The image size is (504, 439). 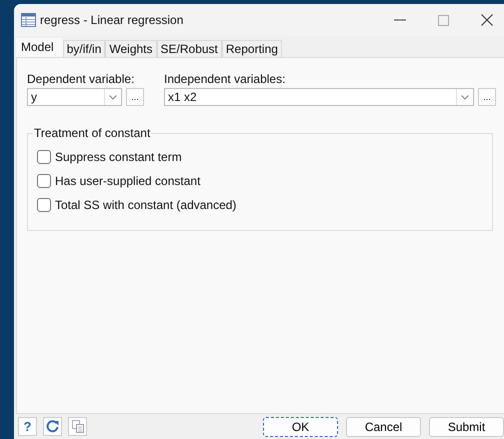 I want to click on reset-button, so click(x=52, y=426).